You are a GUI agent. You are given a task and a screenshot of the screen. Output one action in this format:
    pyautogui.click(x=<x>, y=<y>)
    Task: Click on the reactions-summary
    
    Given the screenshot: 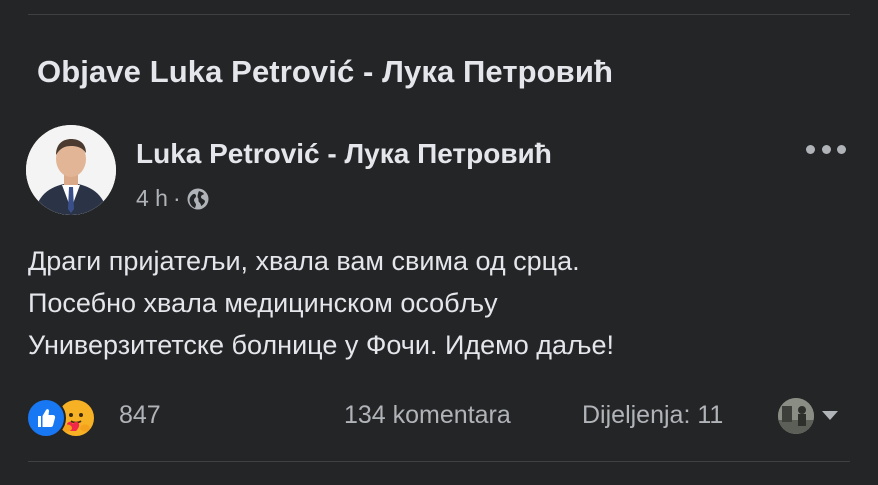 What is the action you would take?
    pyautogui.click(x=66, y=418)
    